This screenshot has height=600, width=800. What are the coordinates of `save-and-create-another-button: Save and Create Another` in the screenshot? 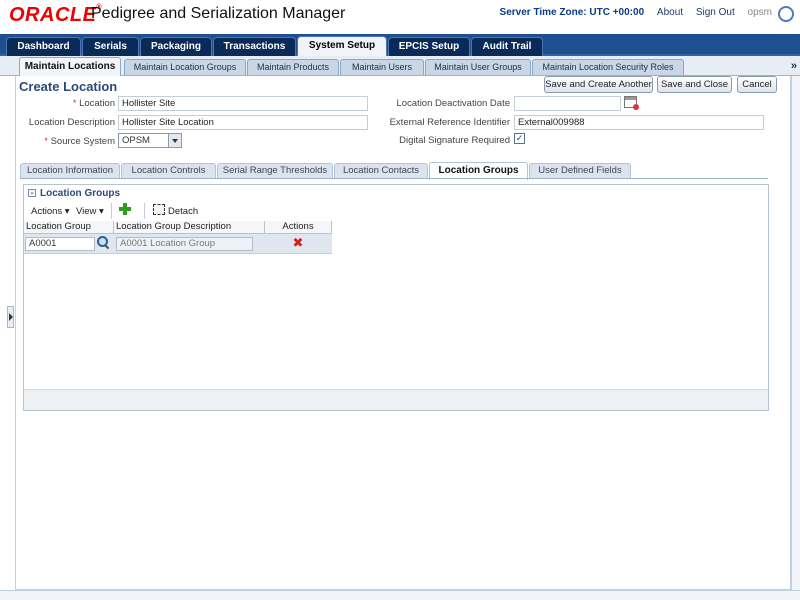 It's located at (598, 84).